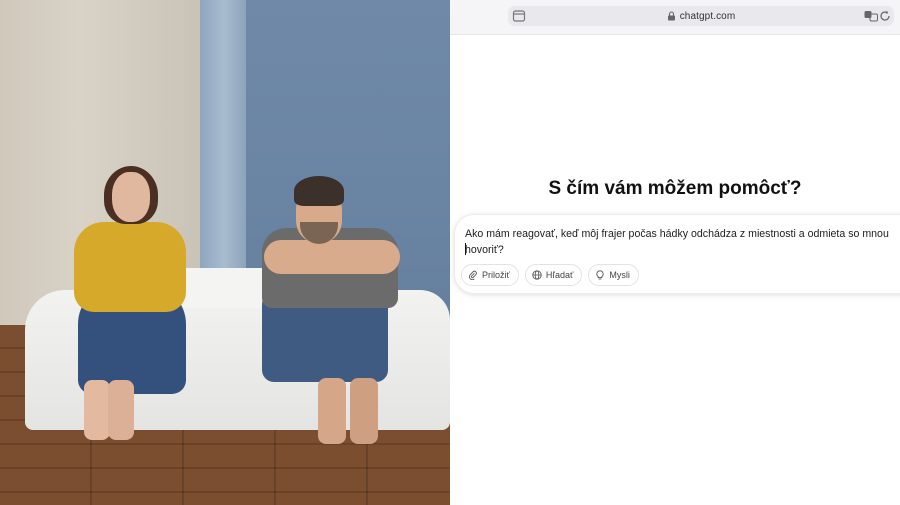 The image size is (900, 505). I want to click on man-hair, so click(319, 191).